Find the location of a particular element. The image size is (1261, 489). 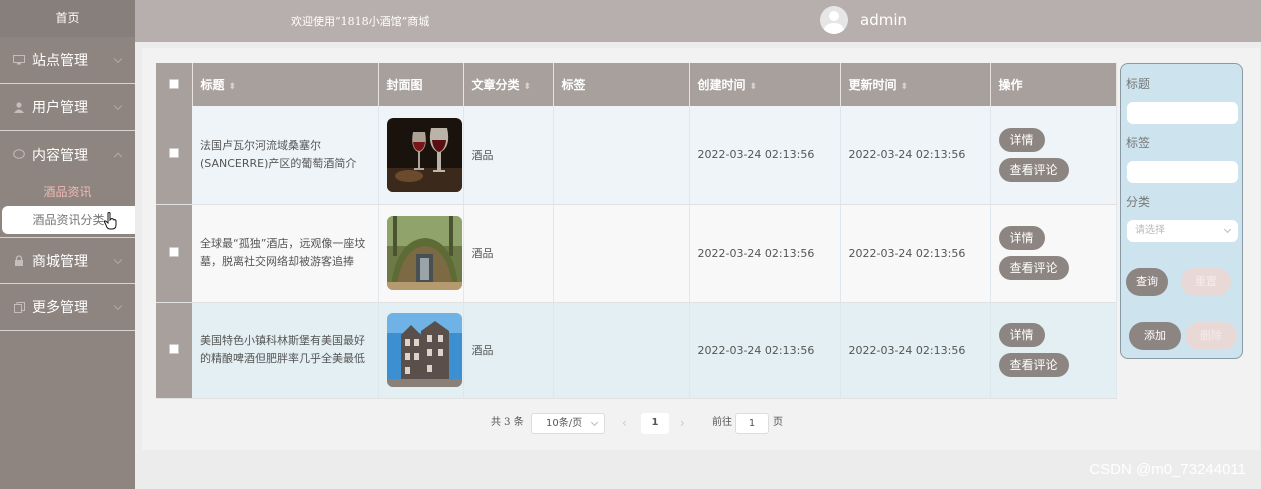

row-title: 美国特色小镇科林斯堡有美国最好的精酿啤酒但肥胖率几乎全美最低 is located at coordinates (282, 349).